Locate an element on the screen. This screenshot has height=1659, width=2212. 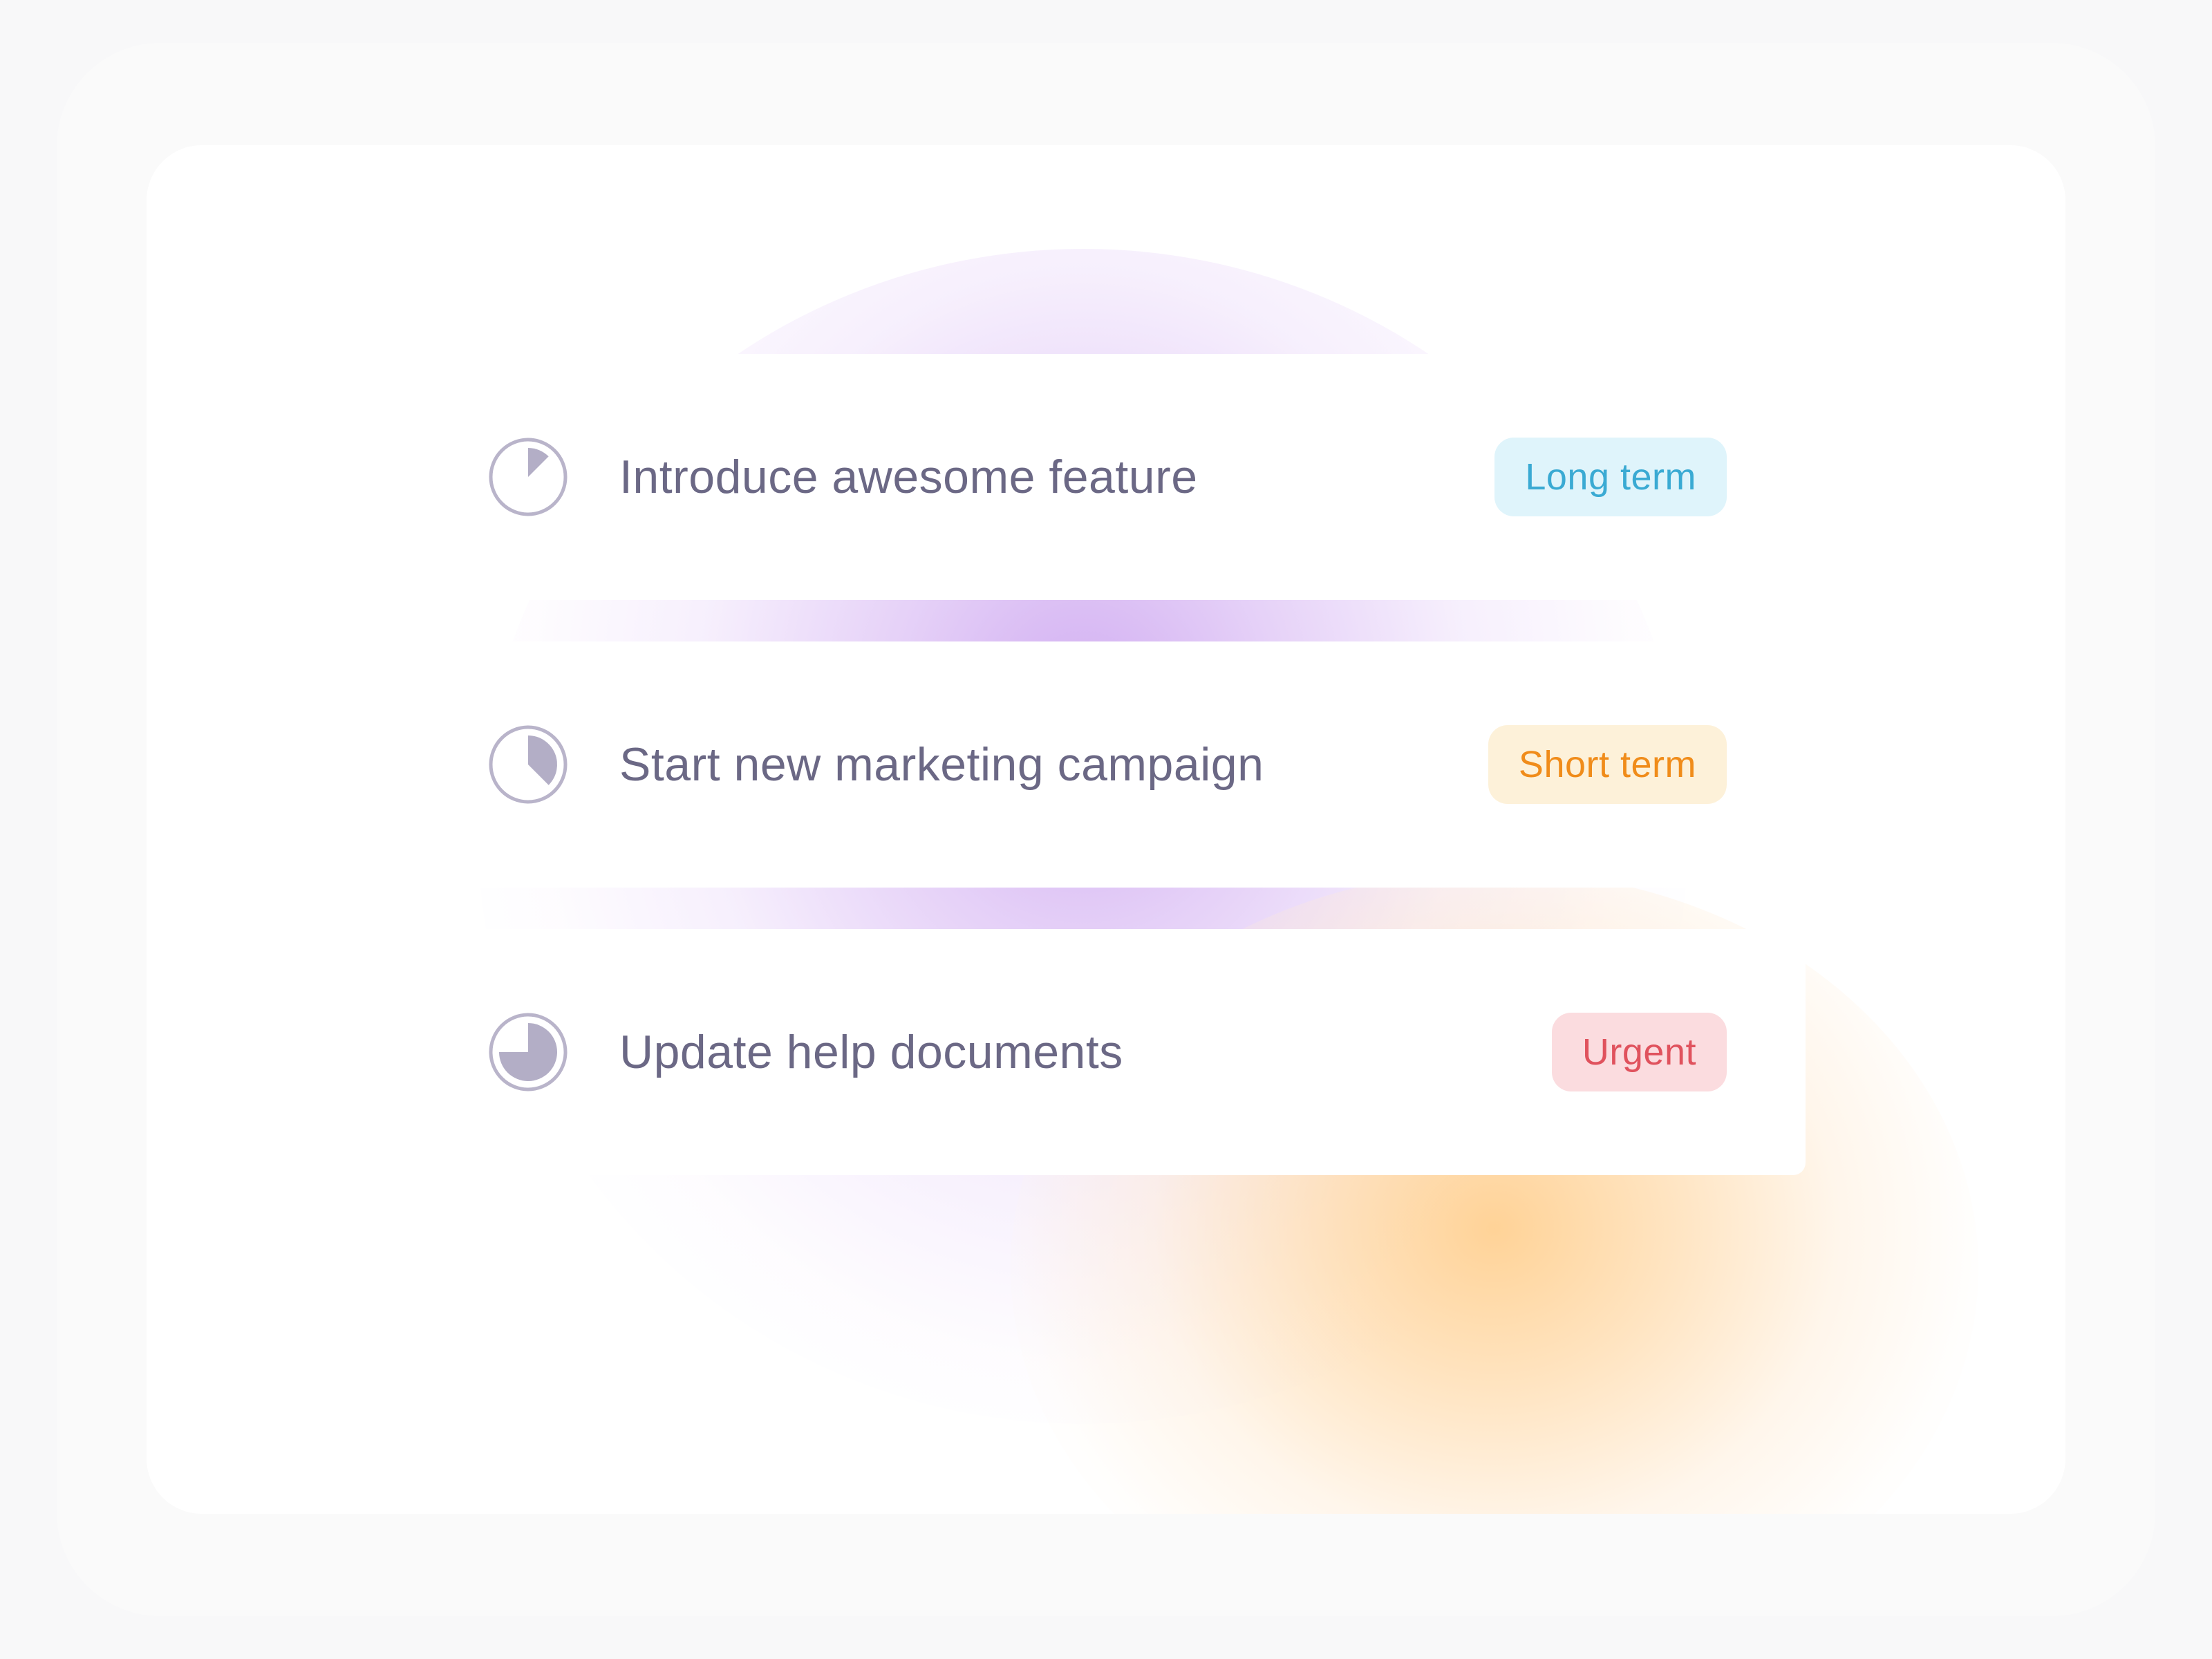
task-title: Start new marketing campaign is located at coordinates (941, 765).